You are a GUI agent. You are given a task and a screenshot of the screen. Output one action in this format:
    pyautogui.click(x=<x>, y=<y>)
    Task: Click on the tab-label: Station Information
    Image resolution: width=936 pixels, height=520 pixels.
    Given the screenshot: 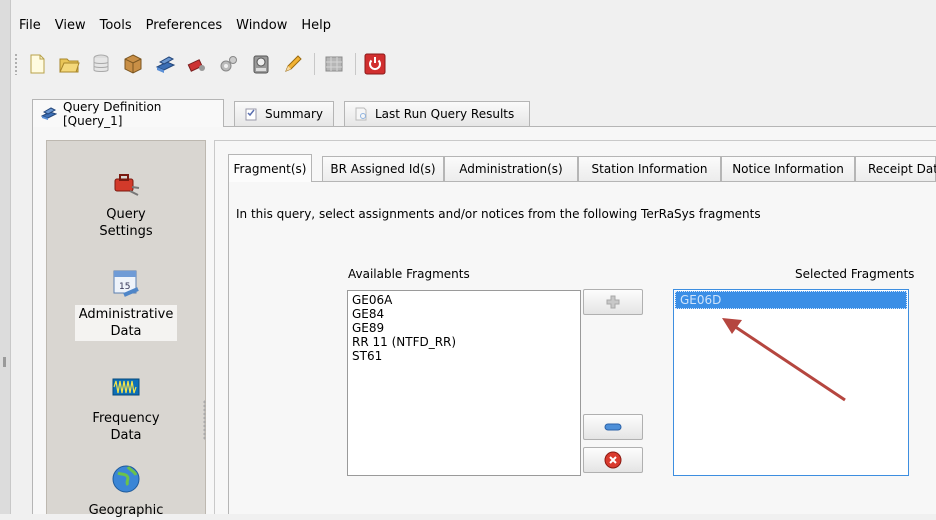 What is the action you would take?
    pyautogui.click(x=649, y=169)
    